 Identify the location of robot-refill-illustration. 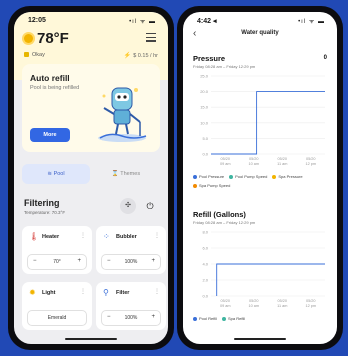
(122, 114).